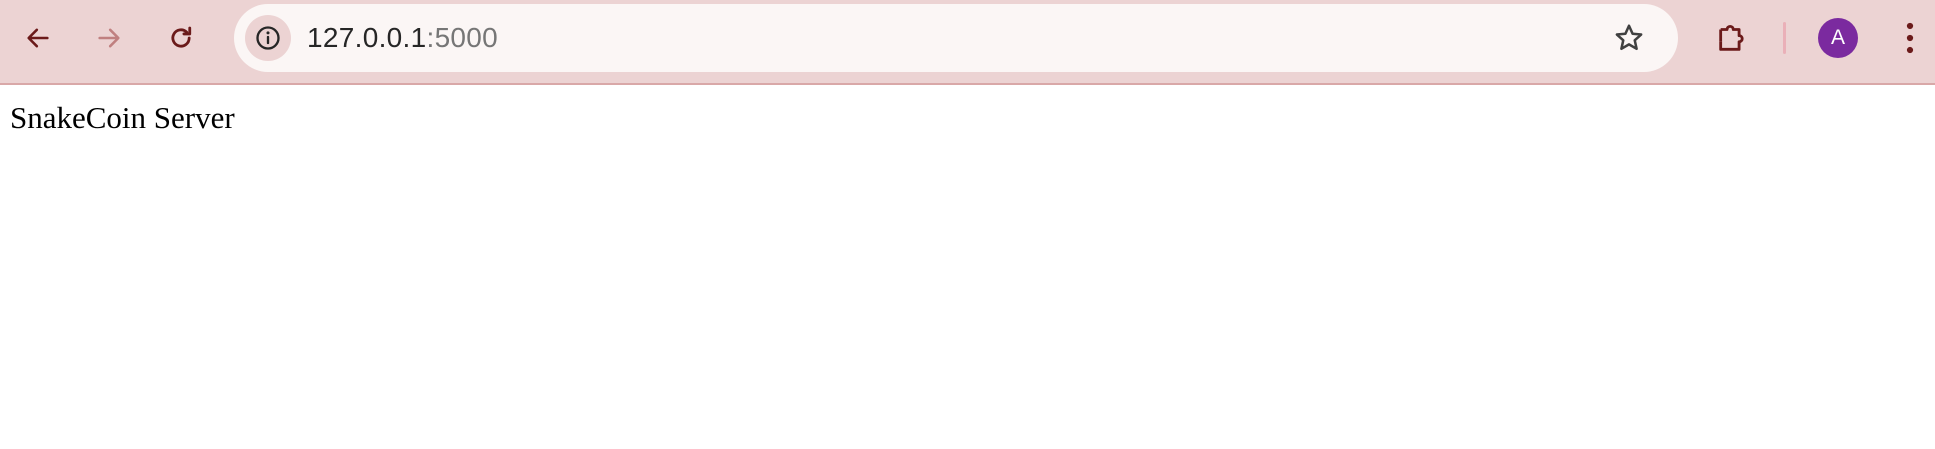 The width and height of the screenshot is (1935, 449). I want to click on reload-icon, so click(181, 37).